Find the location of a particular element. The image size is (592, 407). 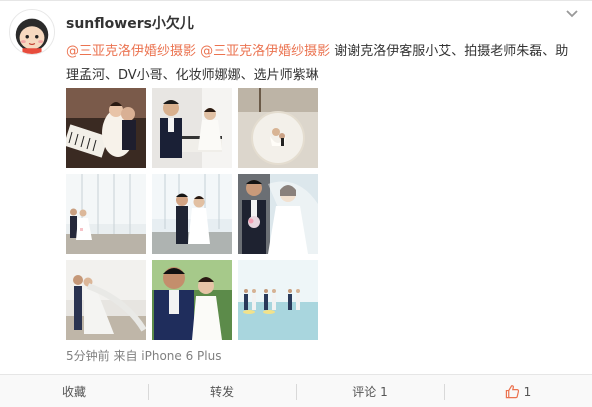

repost-label: 转发 is located at coordinates (221, 392).